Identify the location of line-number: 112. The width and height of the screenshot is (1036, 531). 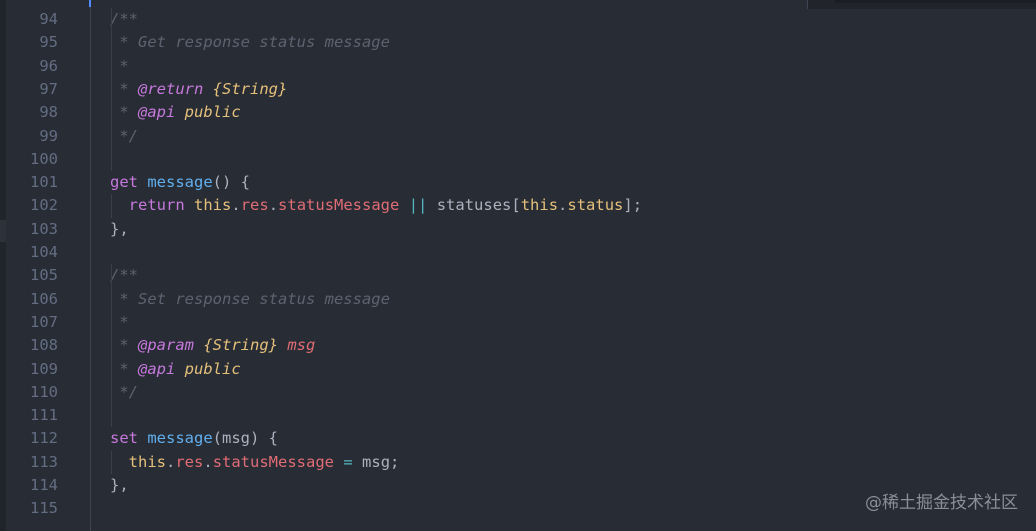
(44, 438).